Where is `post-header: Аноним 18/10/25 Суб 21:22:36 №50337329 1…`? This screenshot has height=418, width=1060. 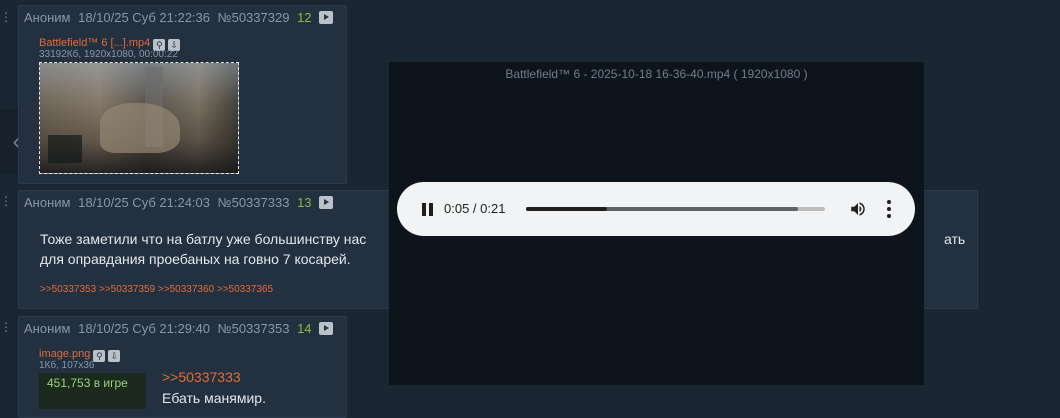
post-header: Аноним 18/10/25 Суб 21:22:36 №50337329 1… is located at coordinates (180, 17).